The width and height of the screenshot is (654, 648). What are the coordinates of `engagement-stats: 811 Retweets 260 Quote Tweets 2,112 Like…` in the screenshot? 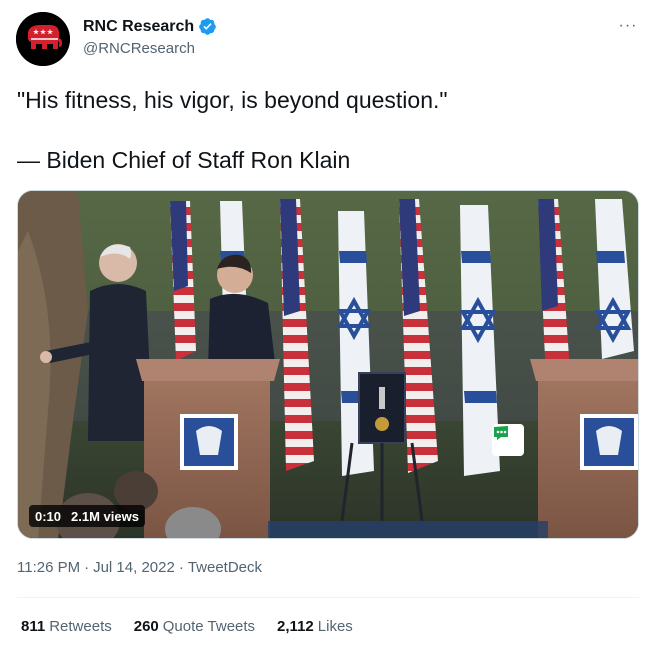 It's located at (187, 626).